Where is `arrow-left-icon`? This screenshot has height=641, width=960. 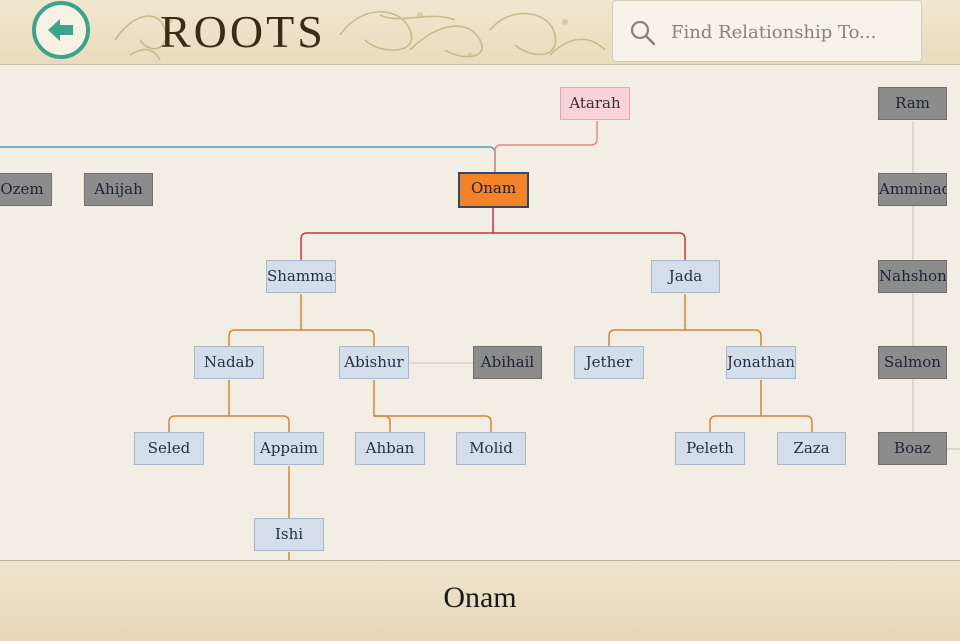 arrow-left-icon is located at coordinates (60, 30).